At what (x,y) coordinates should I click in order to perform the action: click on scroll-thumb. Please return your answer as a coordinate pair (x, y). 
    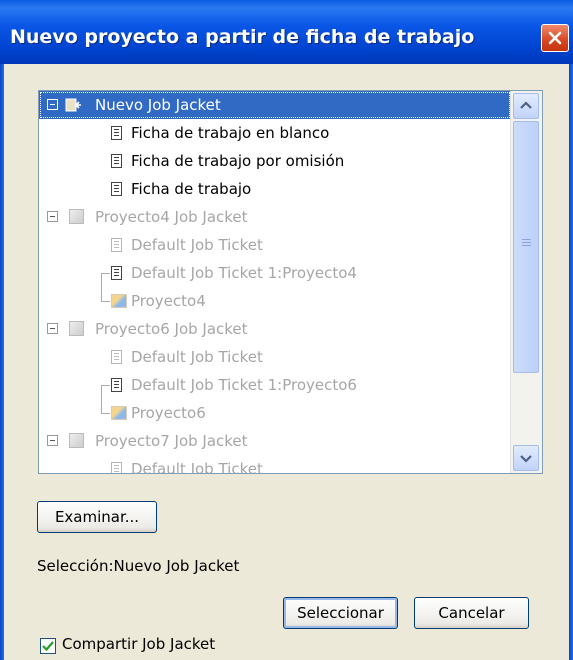
    Looking at the image, I should click on (526, 247).